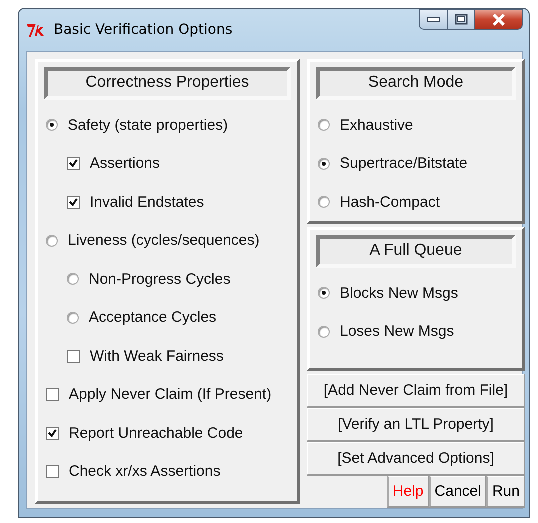 This screenshot has width=538, height=523. I want to click on minimize-button, so click(433, 19).